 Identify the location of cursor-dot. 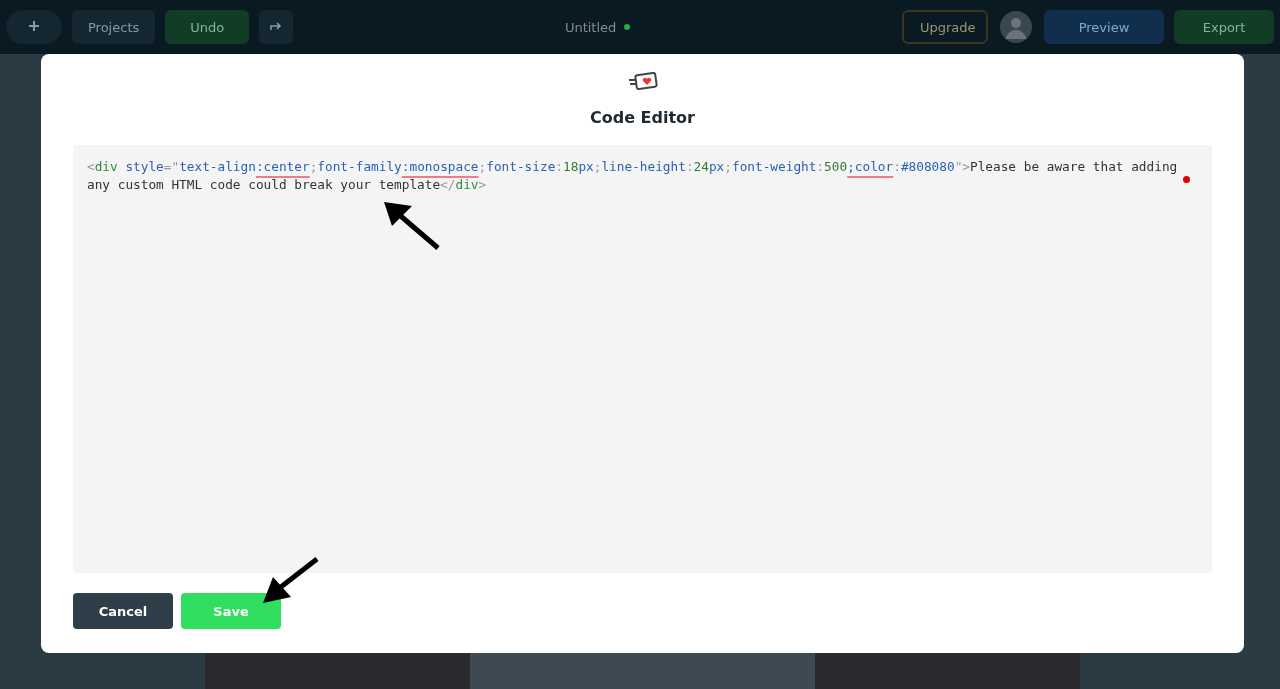
(1186, 179).